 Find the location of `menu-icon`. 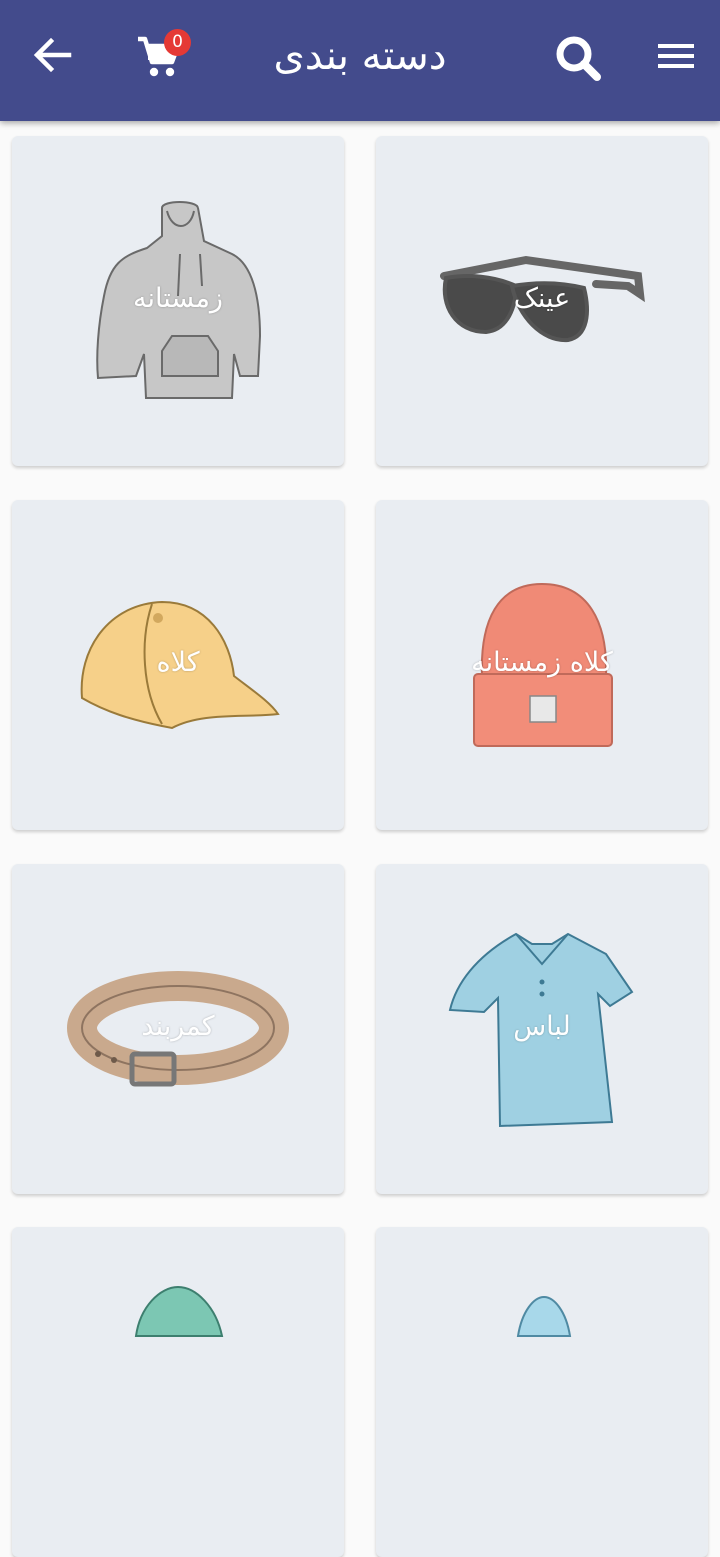

menu-icon is located at coordinates (676, 56).